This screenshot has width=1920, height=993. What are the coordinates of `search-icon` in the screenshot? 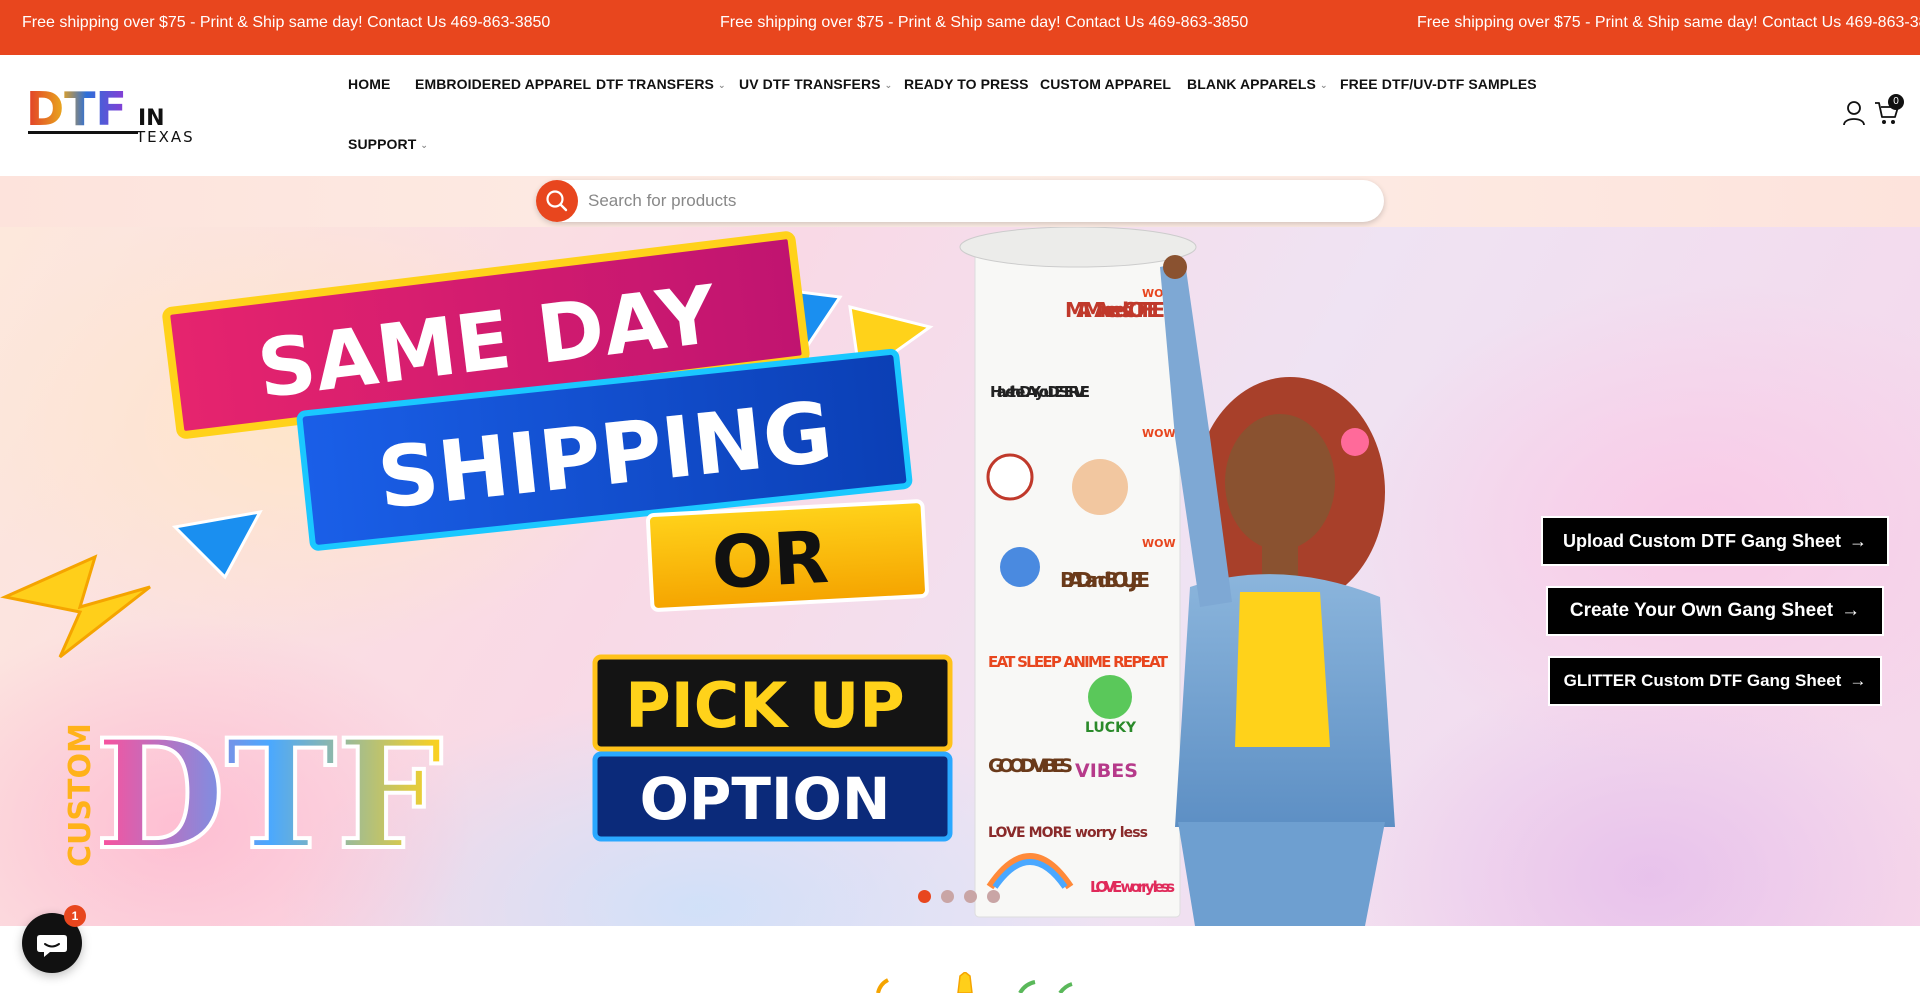 It's located at (557, 201).